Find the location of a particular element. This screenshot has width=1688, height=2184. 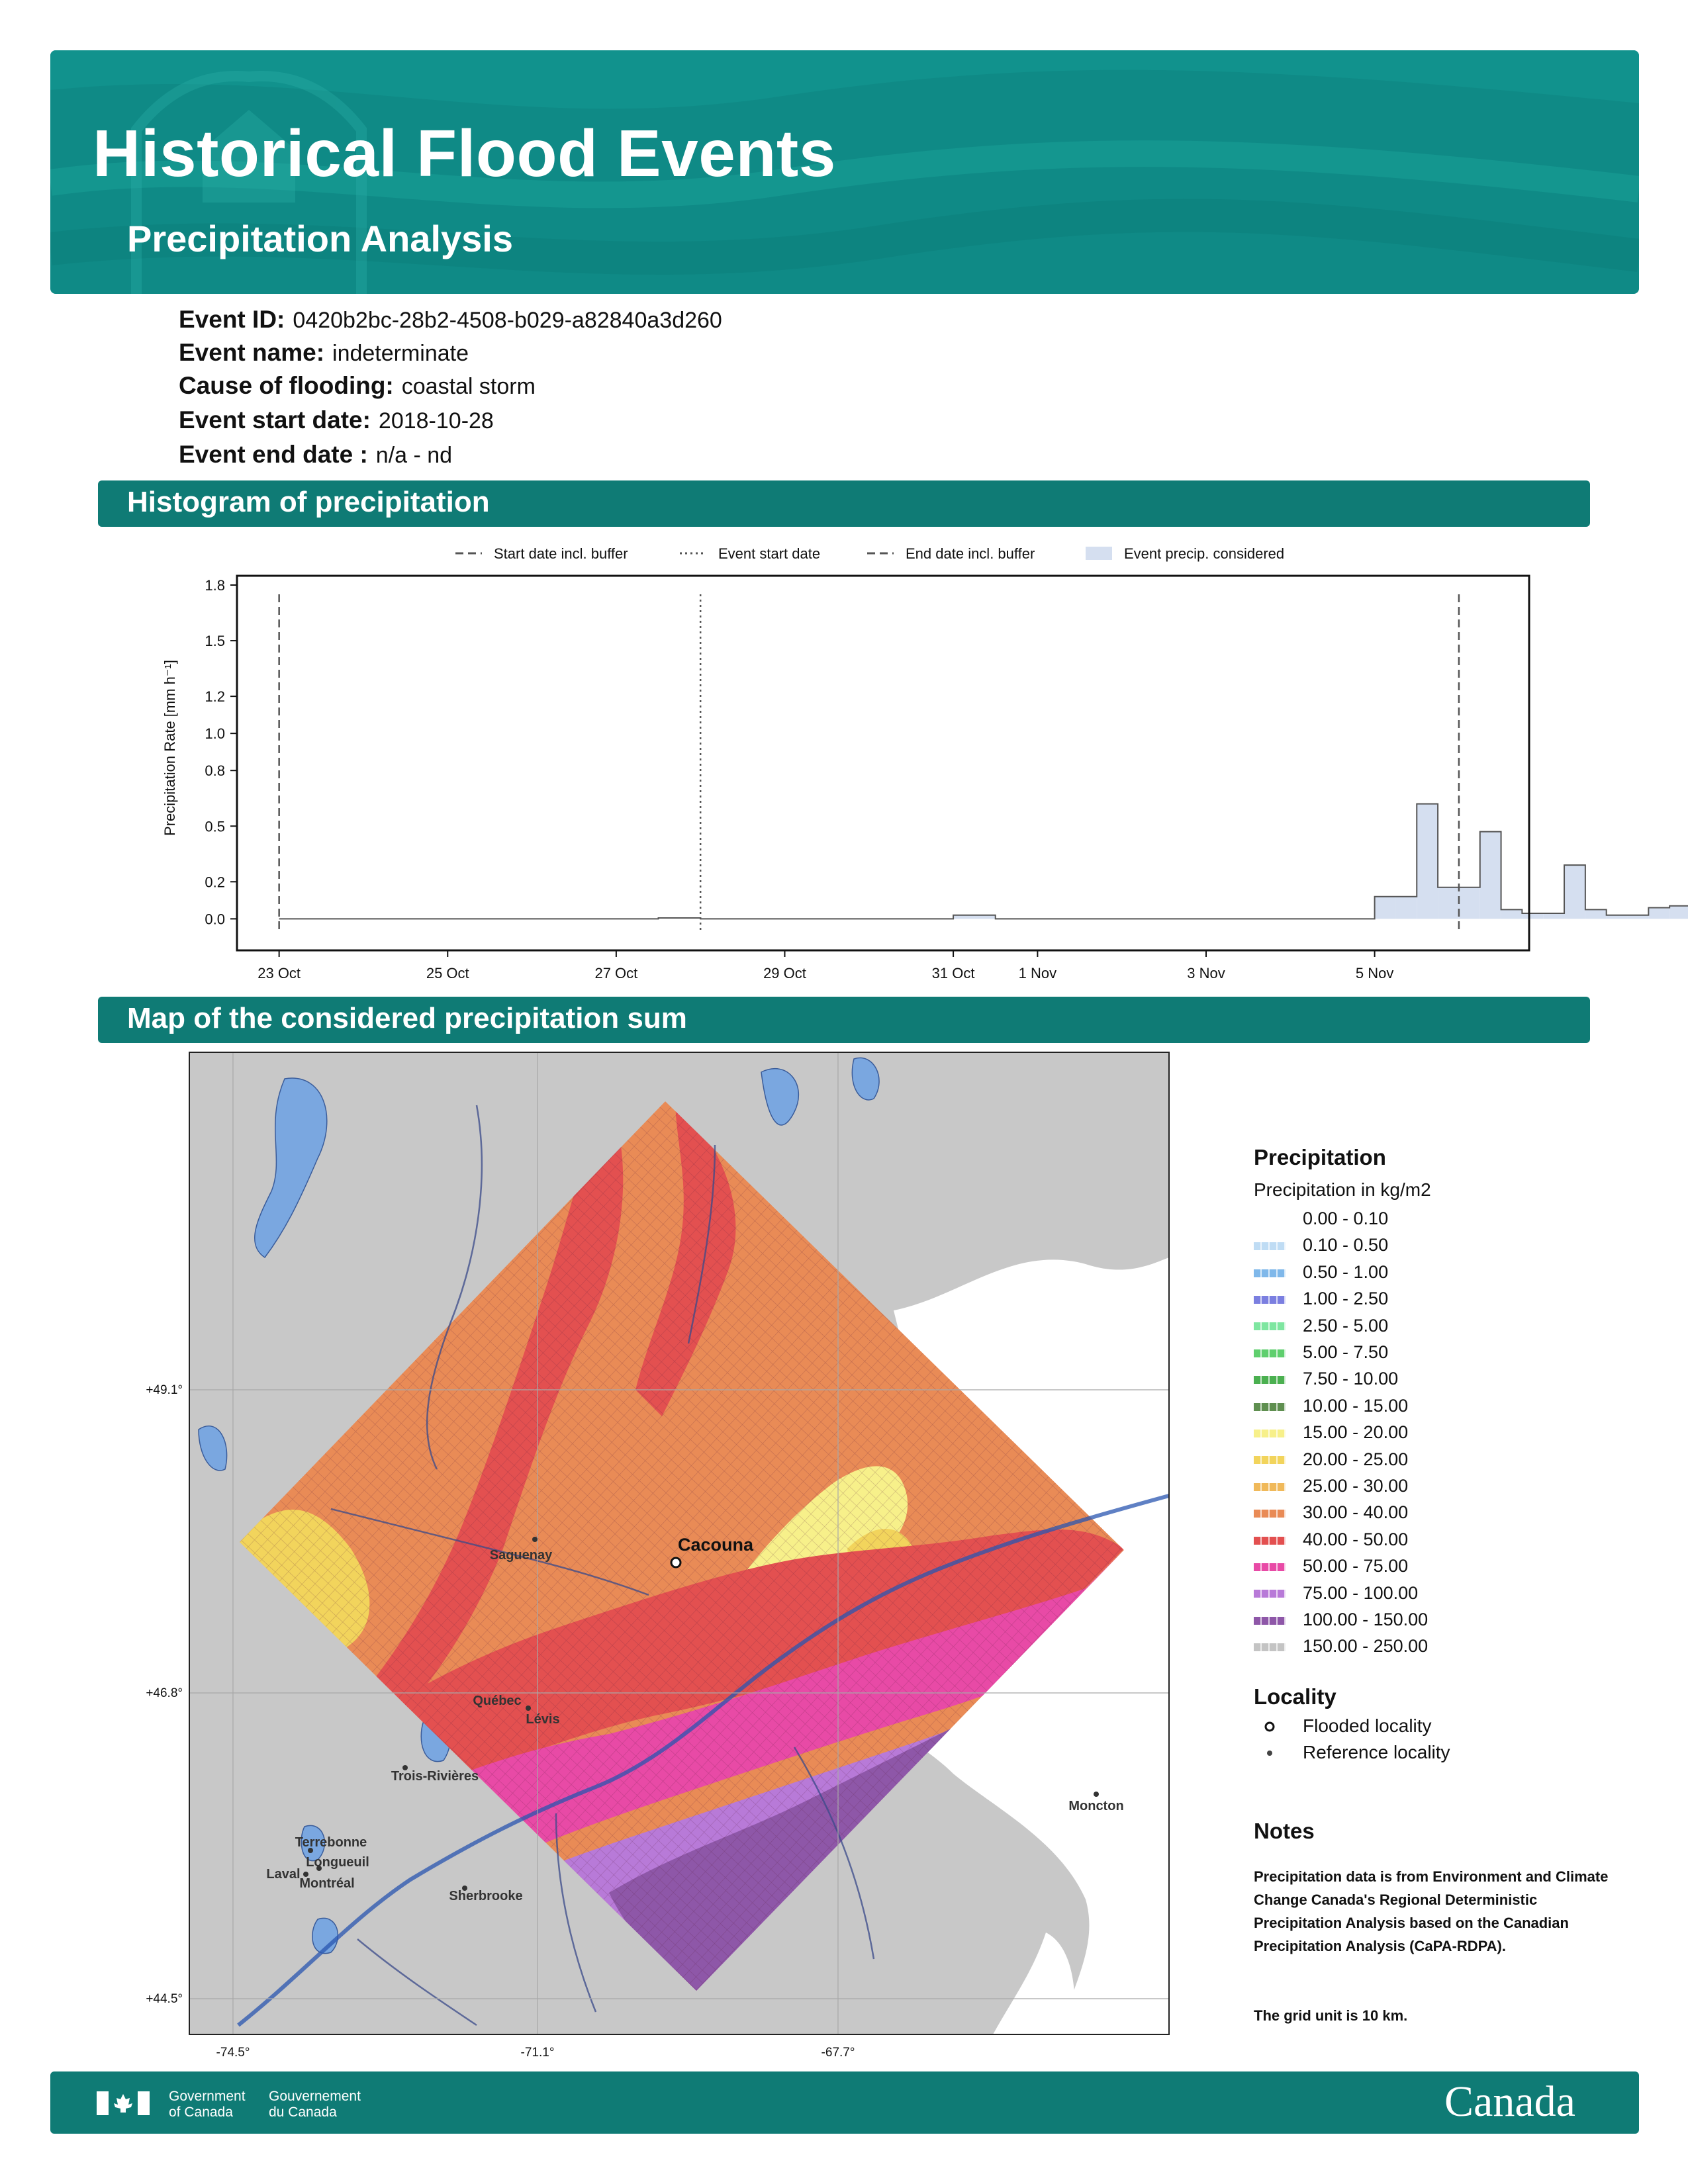

legend-reference-locality: Reference locality is located at coordinates (1352, 1752).